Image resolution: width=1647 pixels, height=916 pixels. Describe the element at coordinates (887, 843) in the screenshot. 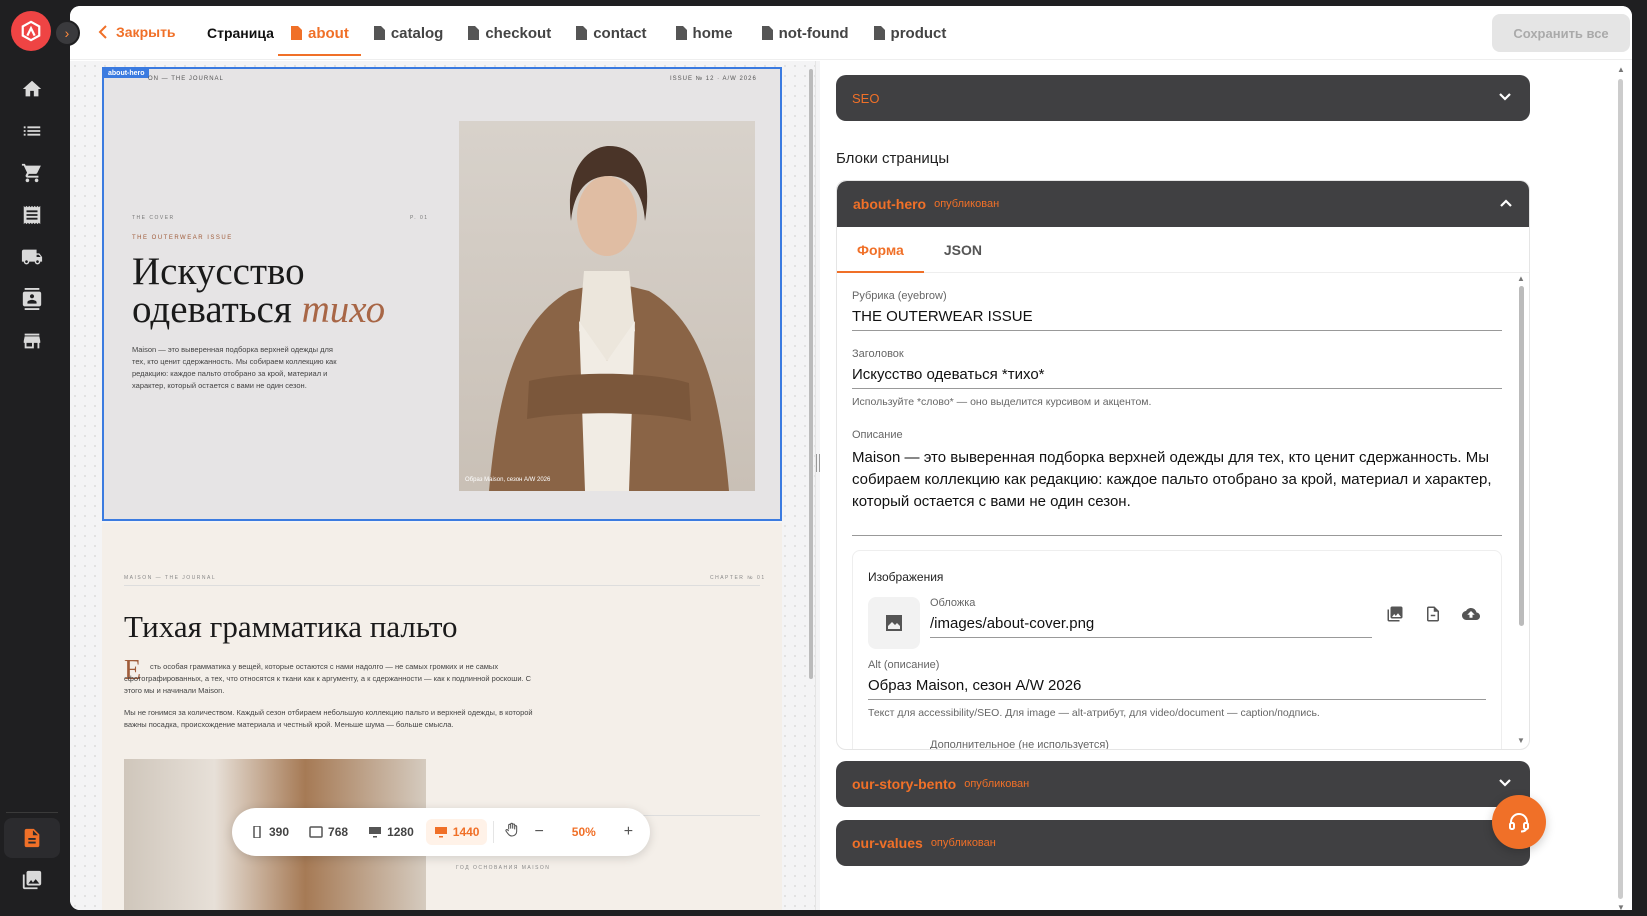

I see `block-name: our-values` at that location.